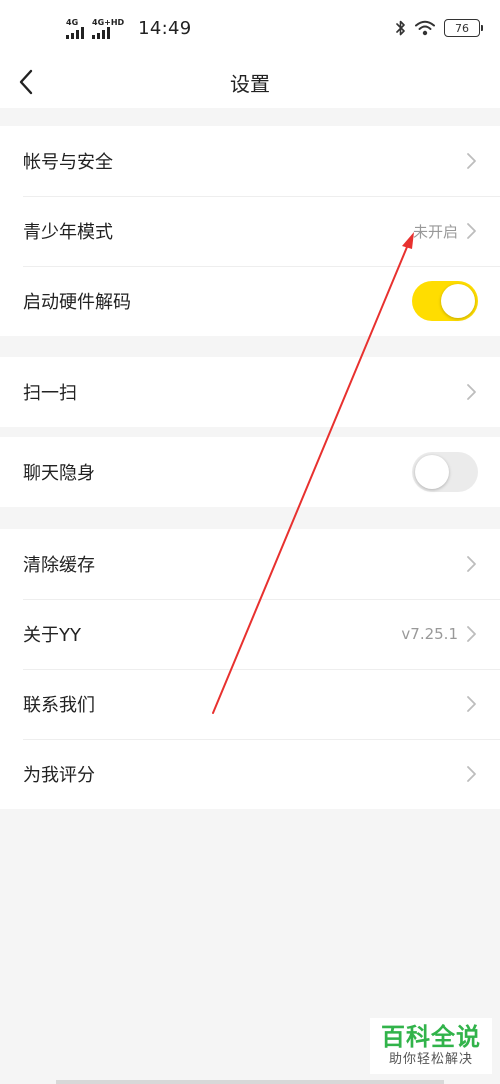  Describe the element at coordinates (50, 393) in the screenshot. I see `setting-label: 扫一扫` at that location.